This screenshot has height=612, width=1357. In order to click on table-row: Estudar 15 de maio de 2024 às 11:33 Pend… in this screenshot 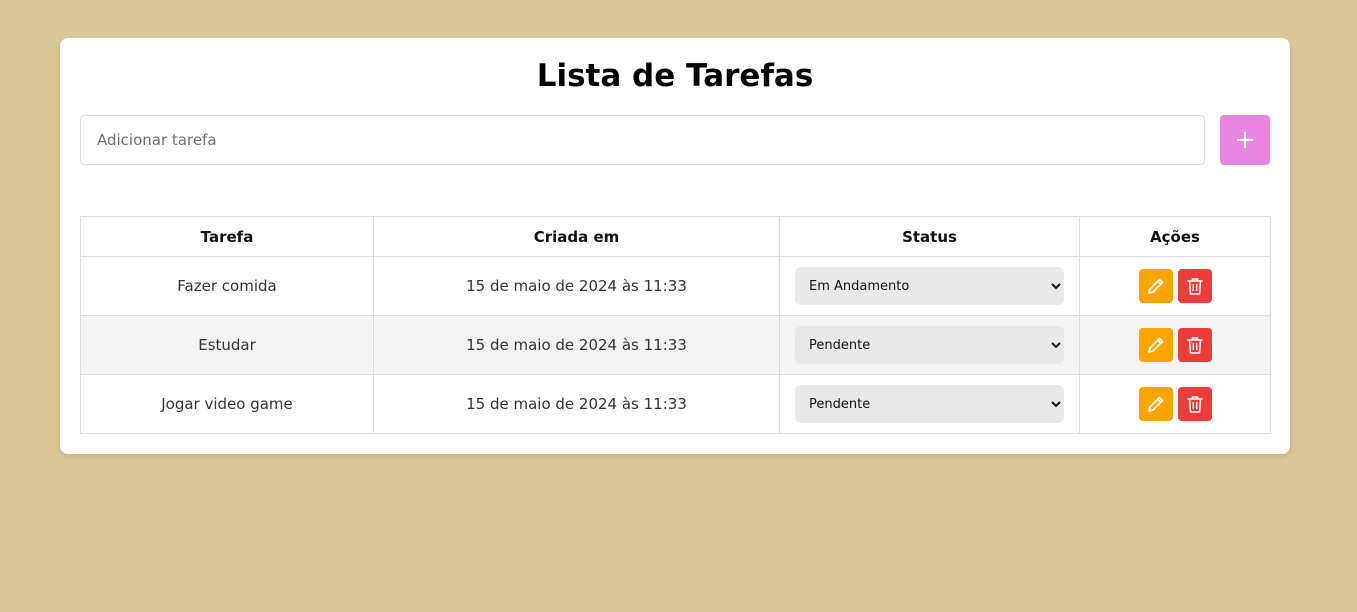, I will do `click(675, 345)`.